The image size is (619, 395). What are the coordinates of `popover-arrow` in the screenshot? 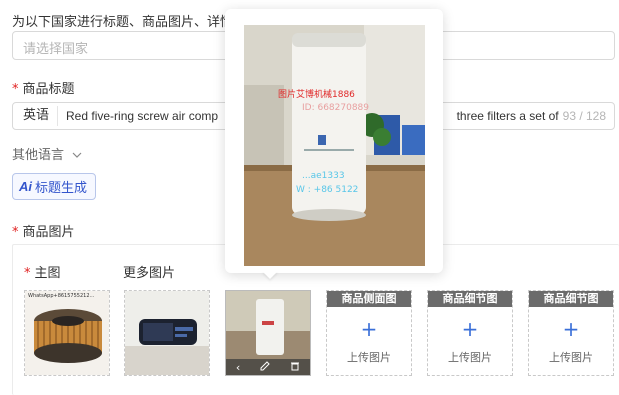 It's located at (270, 275).